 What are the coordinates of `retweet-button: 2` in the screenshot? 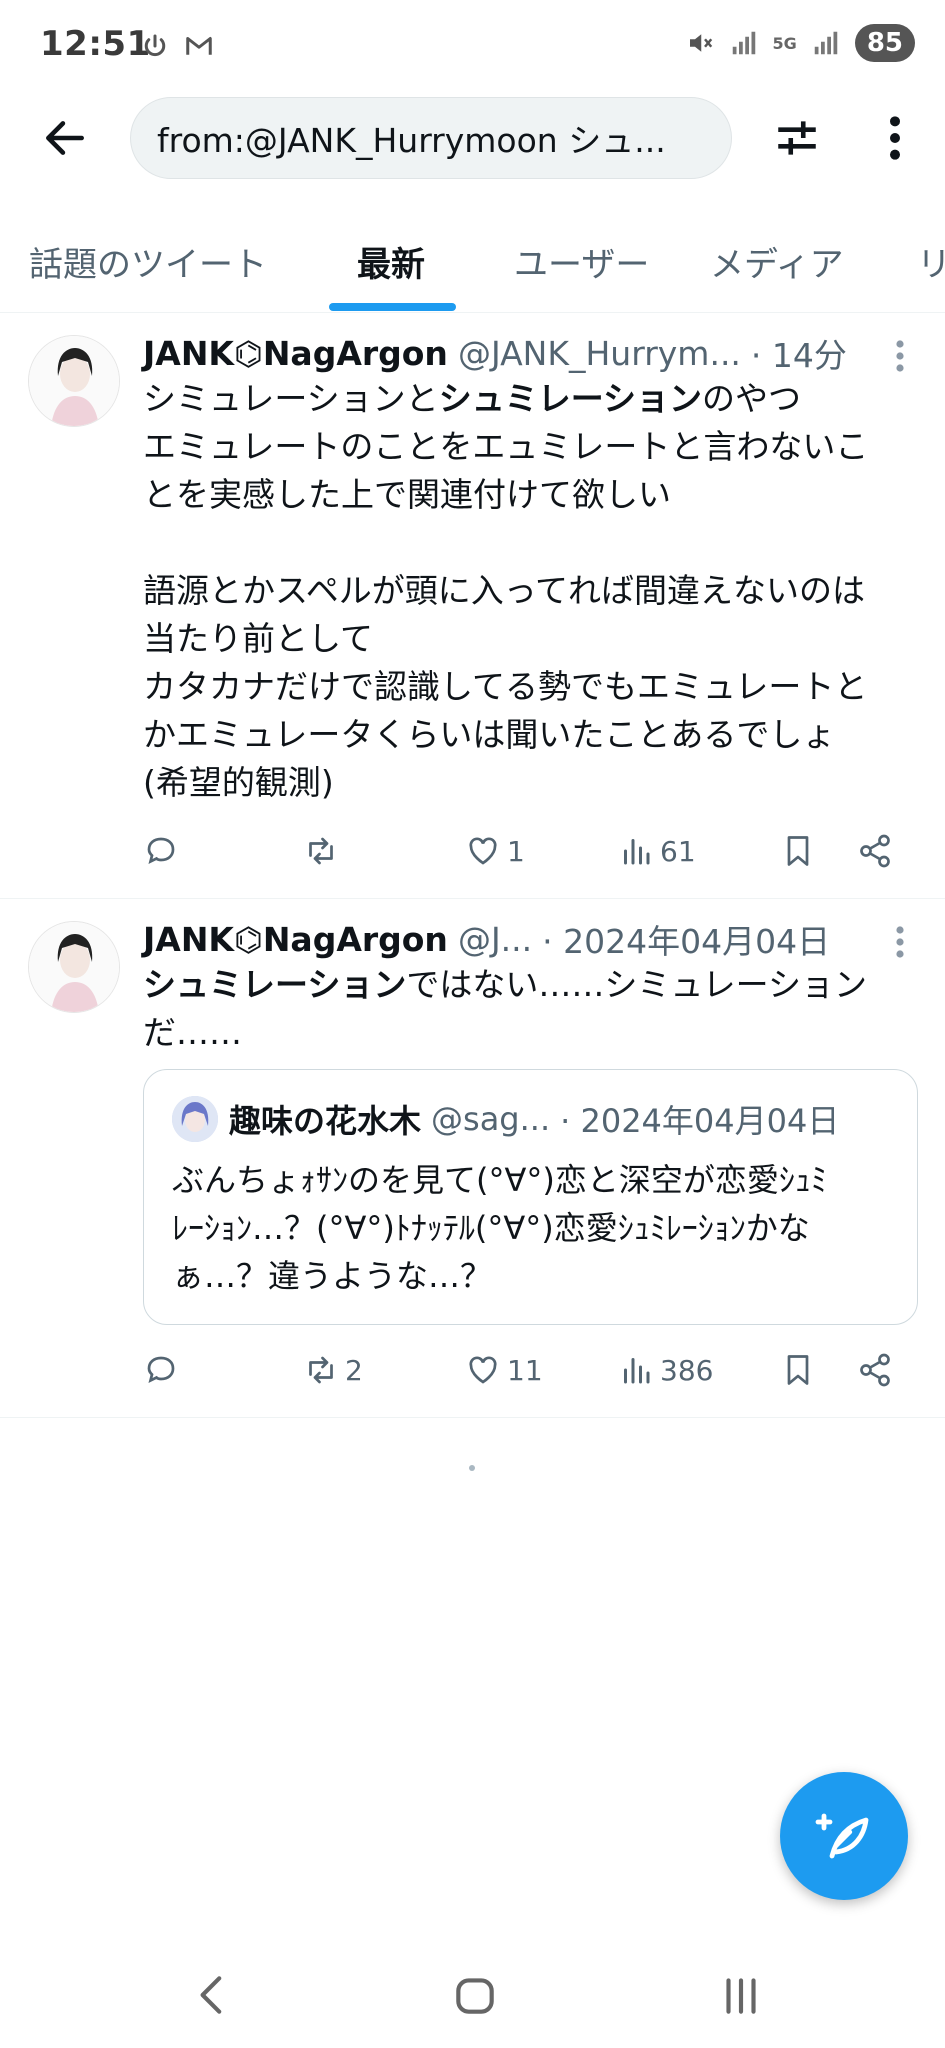 It's located at (333, 1370).